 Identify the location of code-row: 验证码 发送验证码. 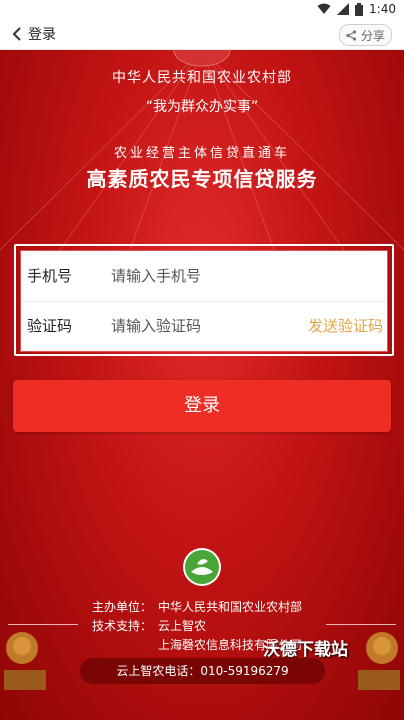
(204, 326).